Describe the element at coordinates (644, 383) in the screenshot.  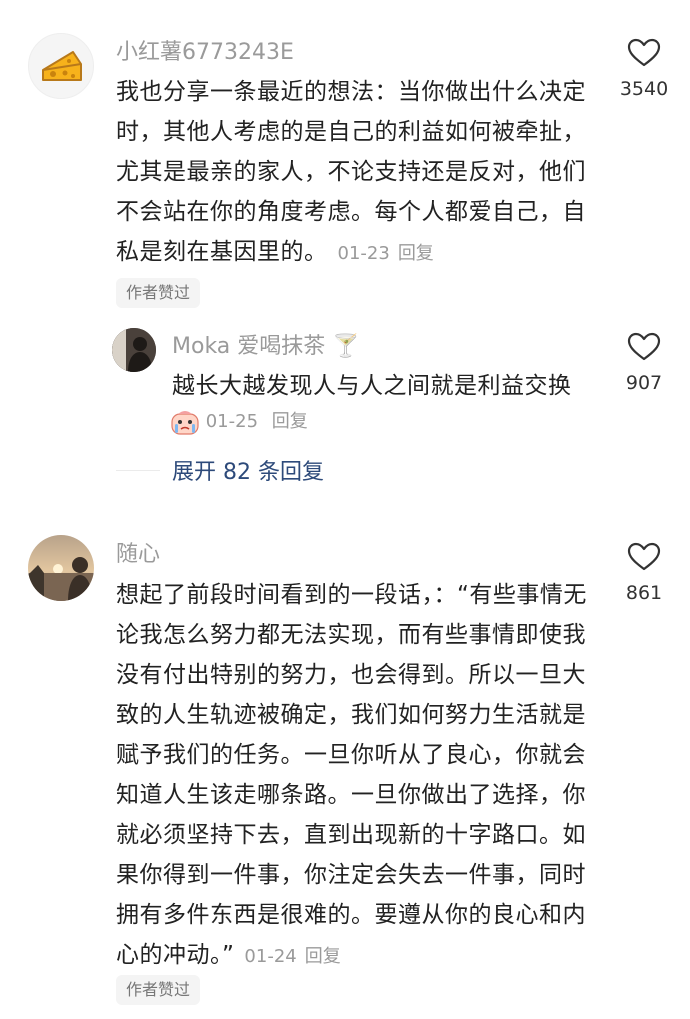
I see `like-count: 907` at that location.